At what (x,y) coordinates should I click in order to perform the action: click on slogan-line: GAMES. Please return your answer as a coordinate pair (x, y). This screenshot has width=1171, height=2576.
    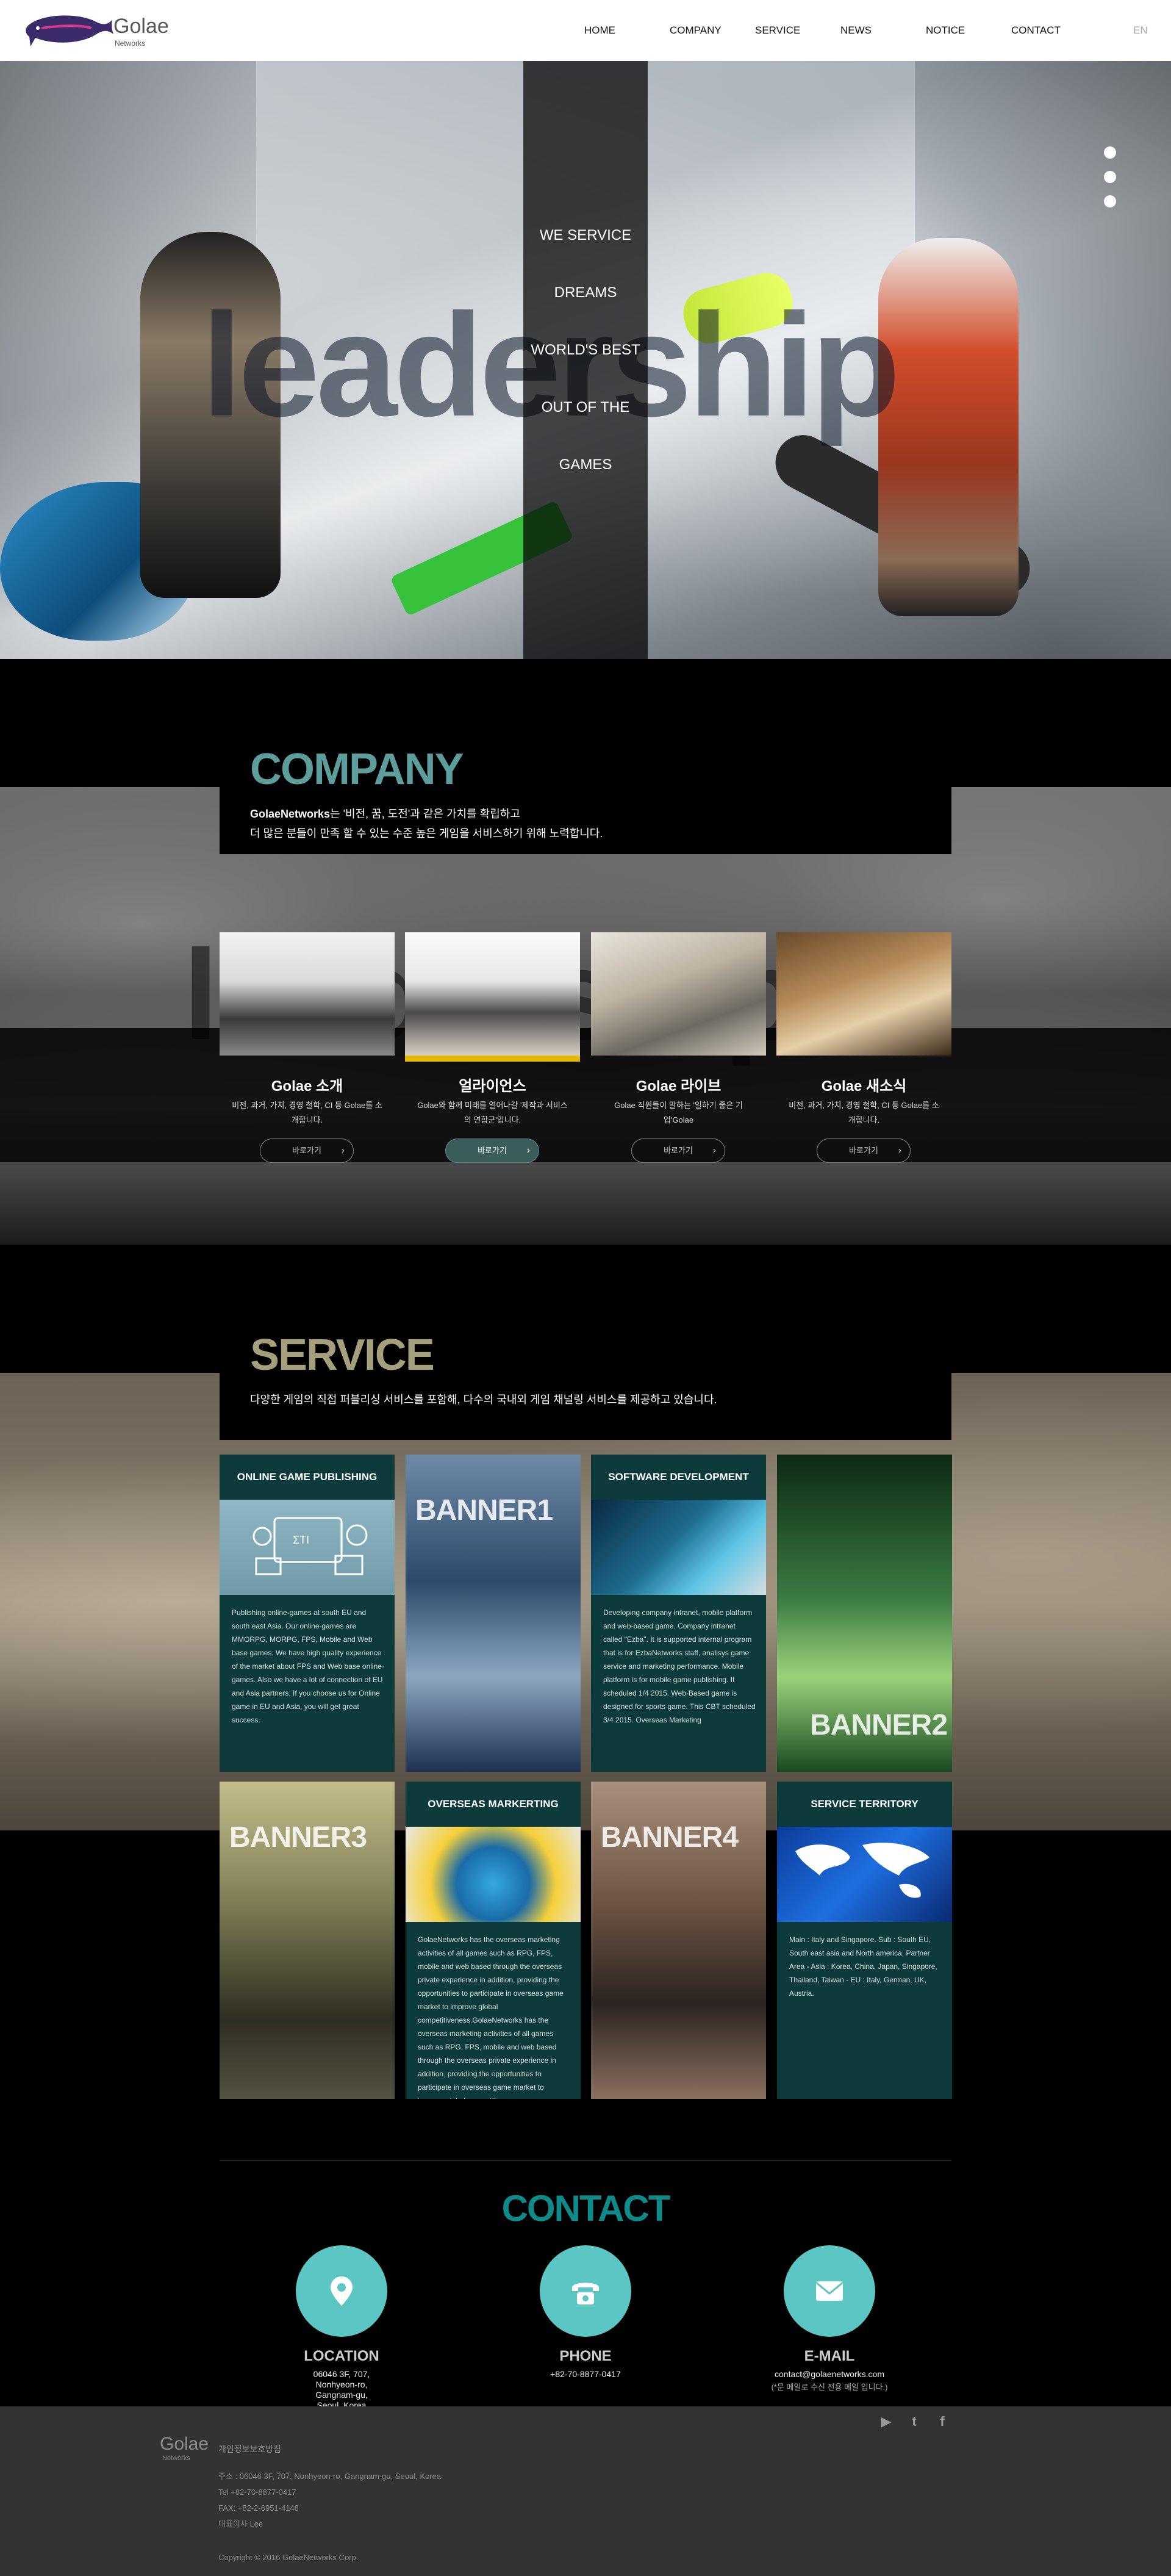
    Looking at the image, I should click on (585, 464).